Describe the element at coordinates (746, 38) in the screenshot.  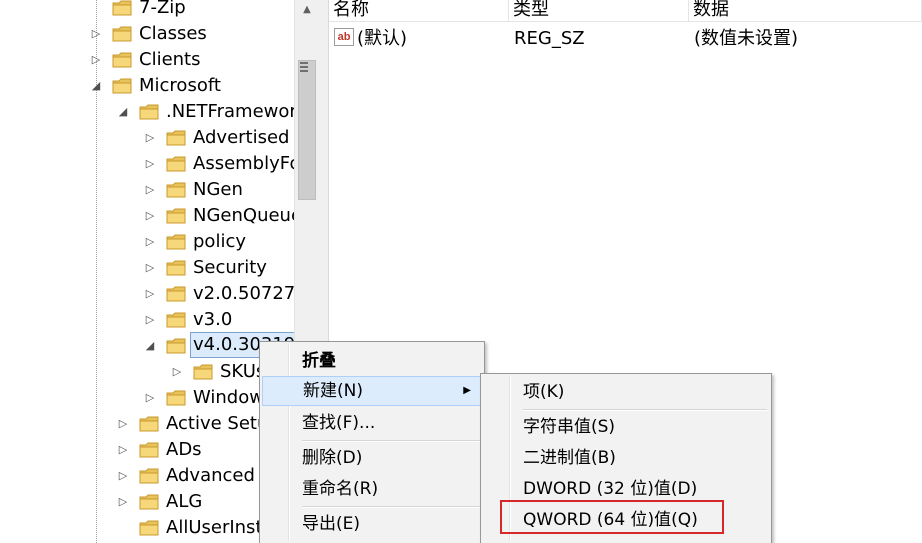
I see `value-data: (数值未设置)` at that location.